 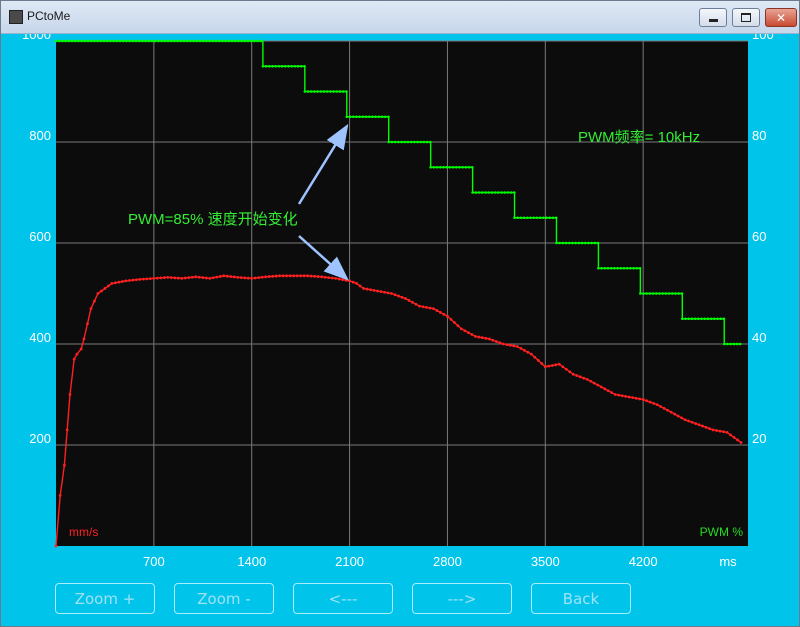 I want to click on zoom-in-button: Zoom +, so click(x=105, y=598).